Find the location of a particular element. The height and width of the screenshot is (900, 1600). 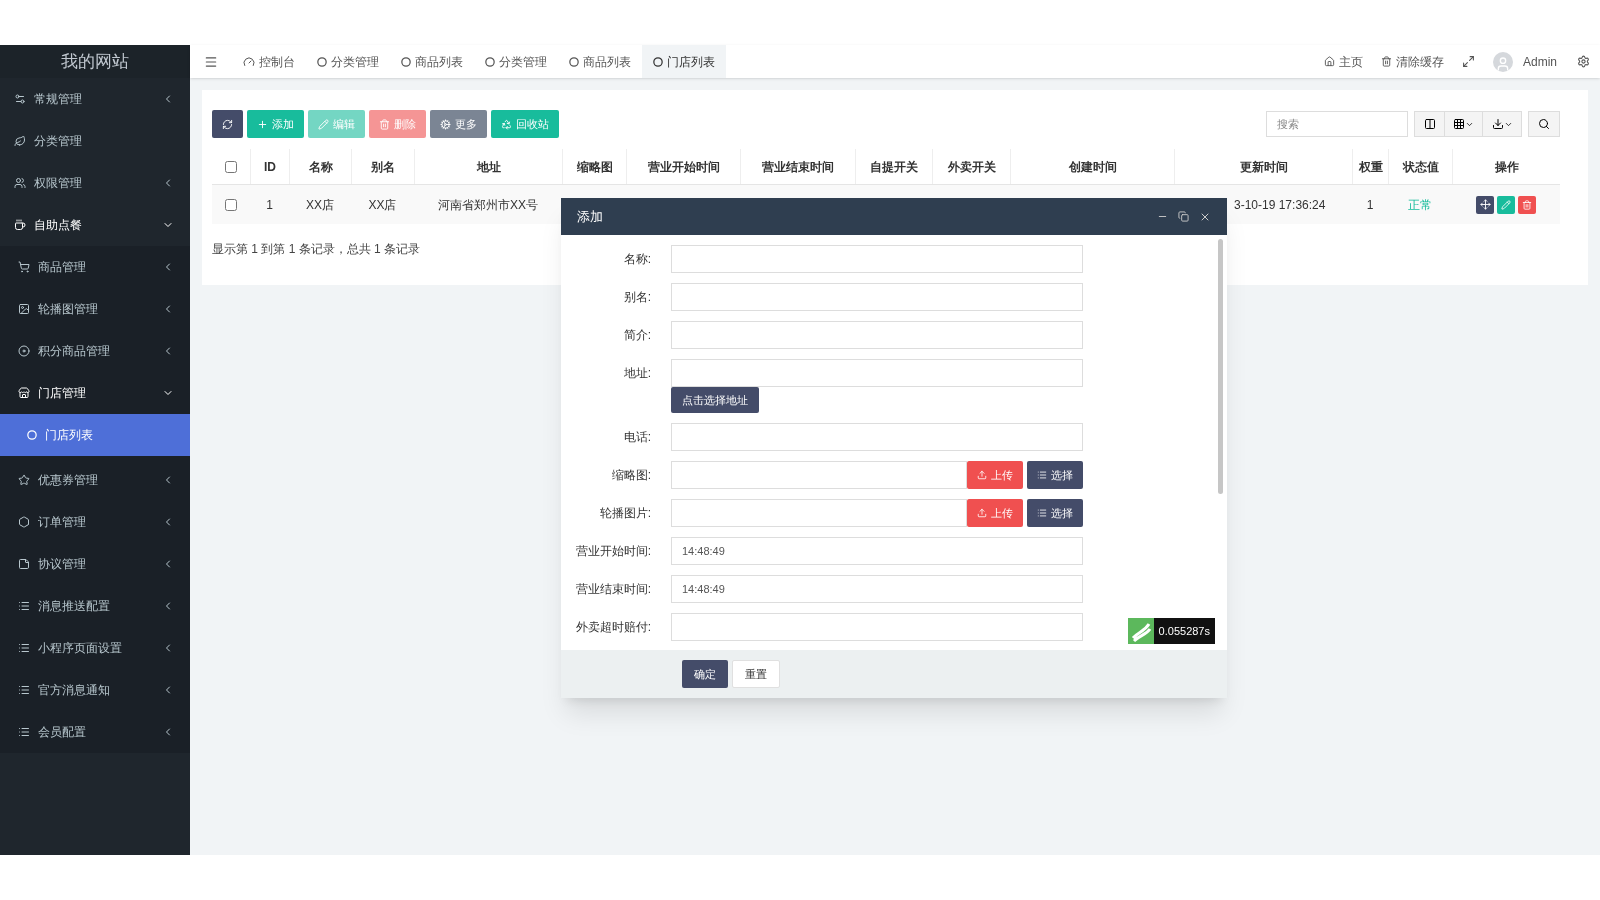

table-cell: 河南省郑州市XX号 is located at coordinates (488, 204).